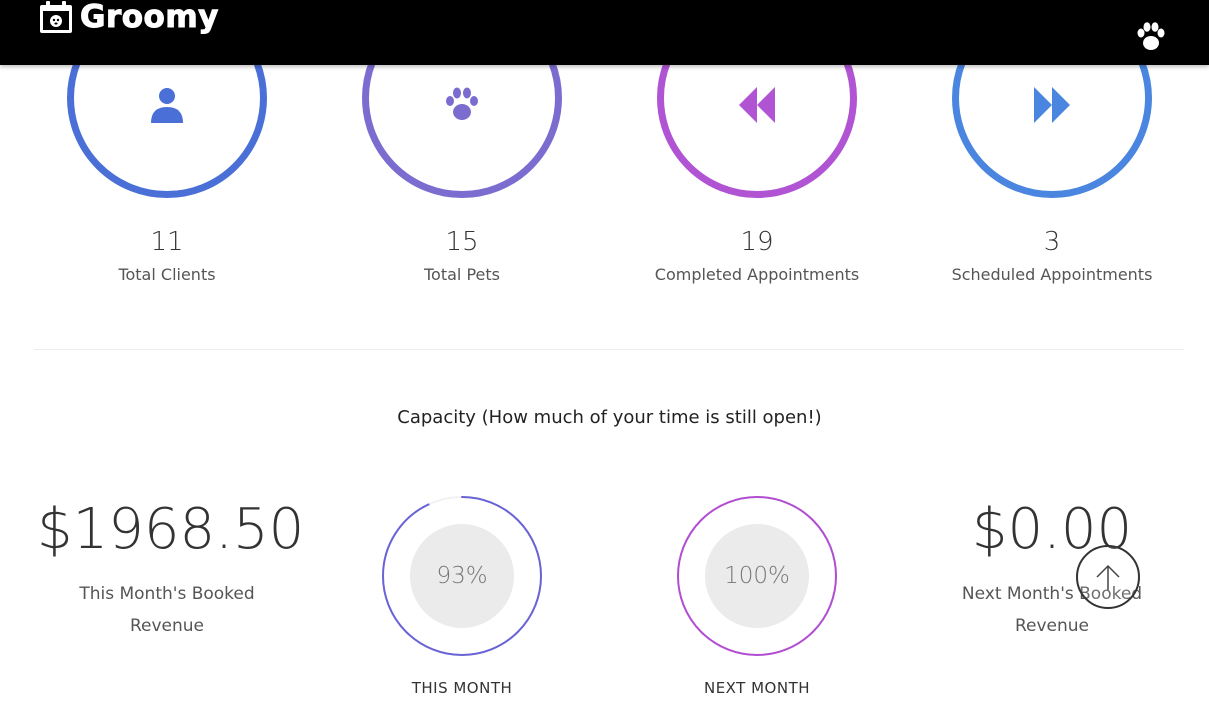 The height and width of the screenshot is (707, 1209). What do you see at coordinates (167, 105) in the screenshot?
I see `user-icon` at bounding box center [167, 105].